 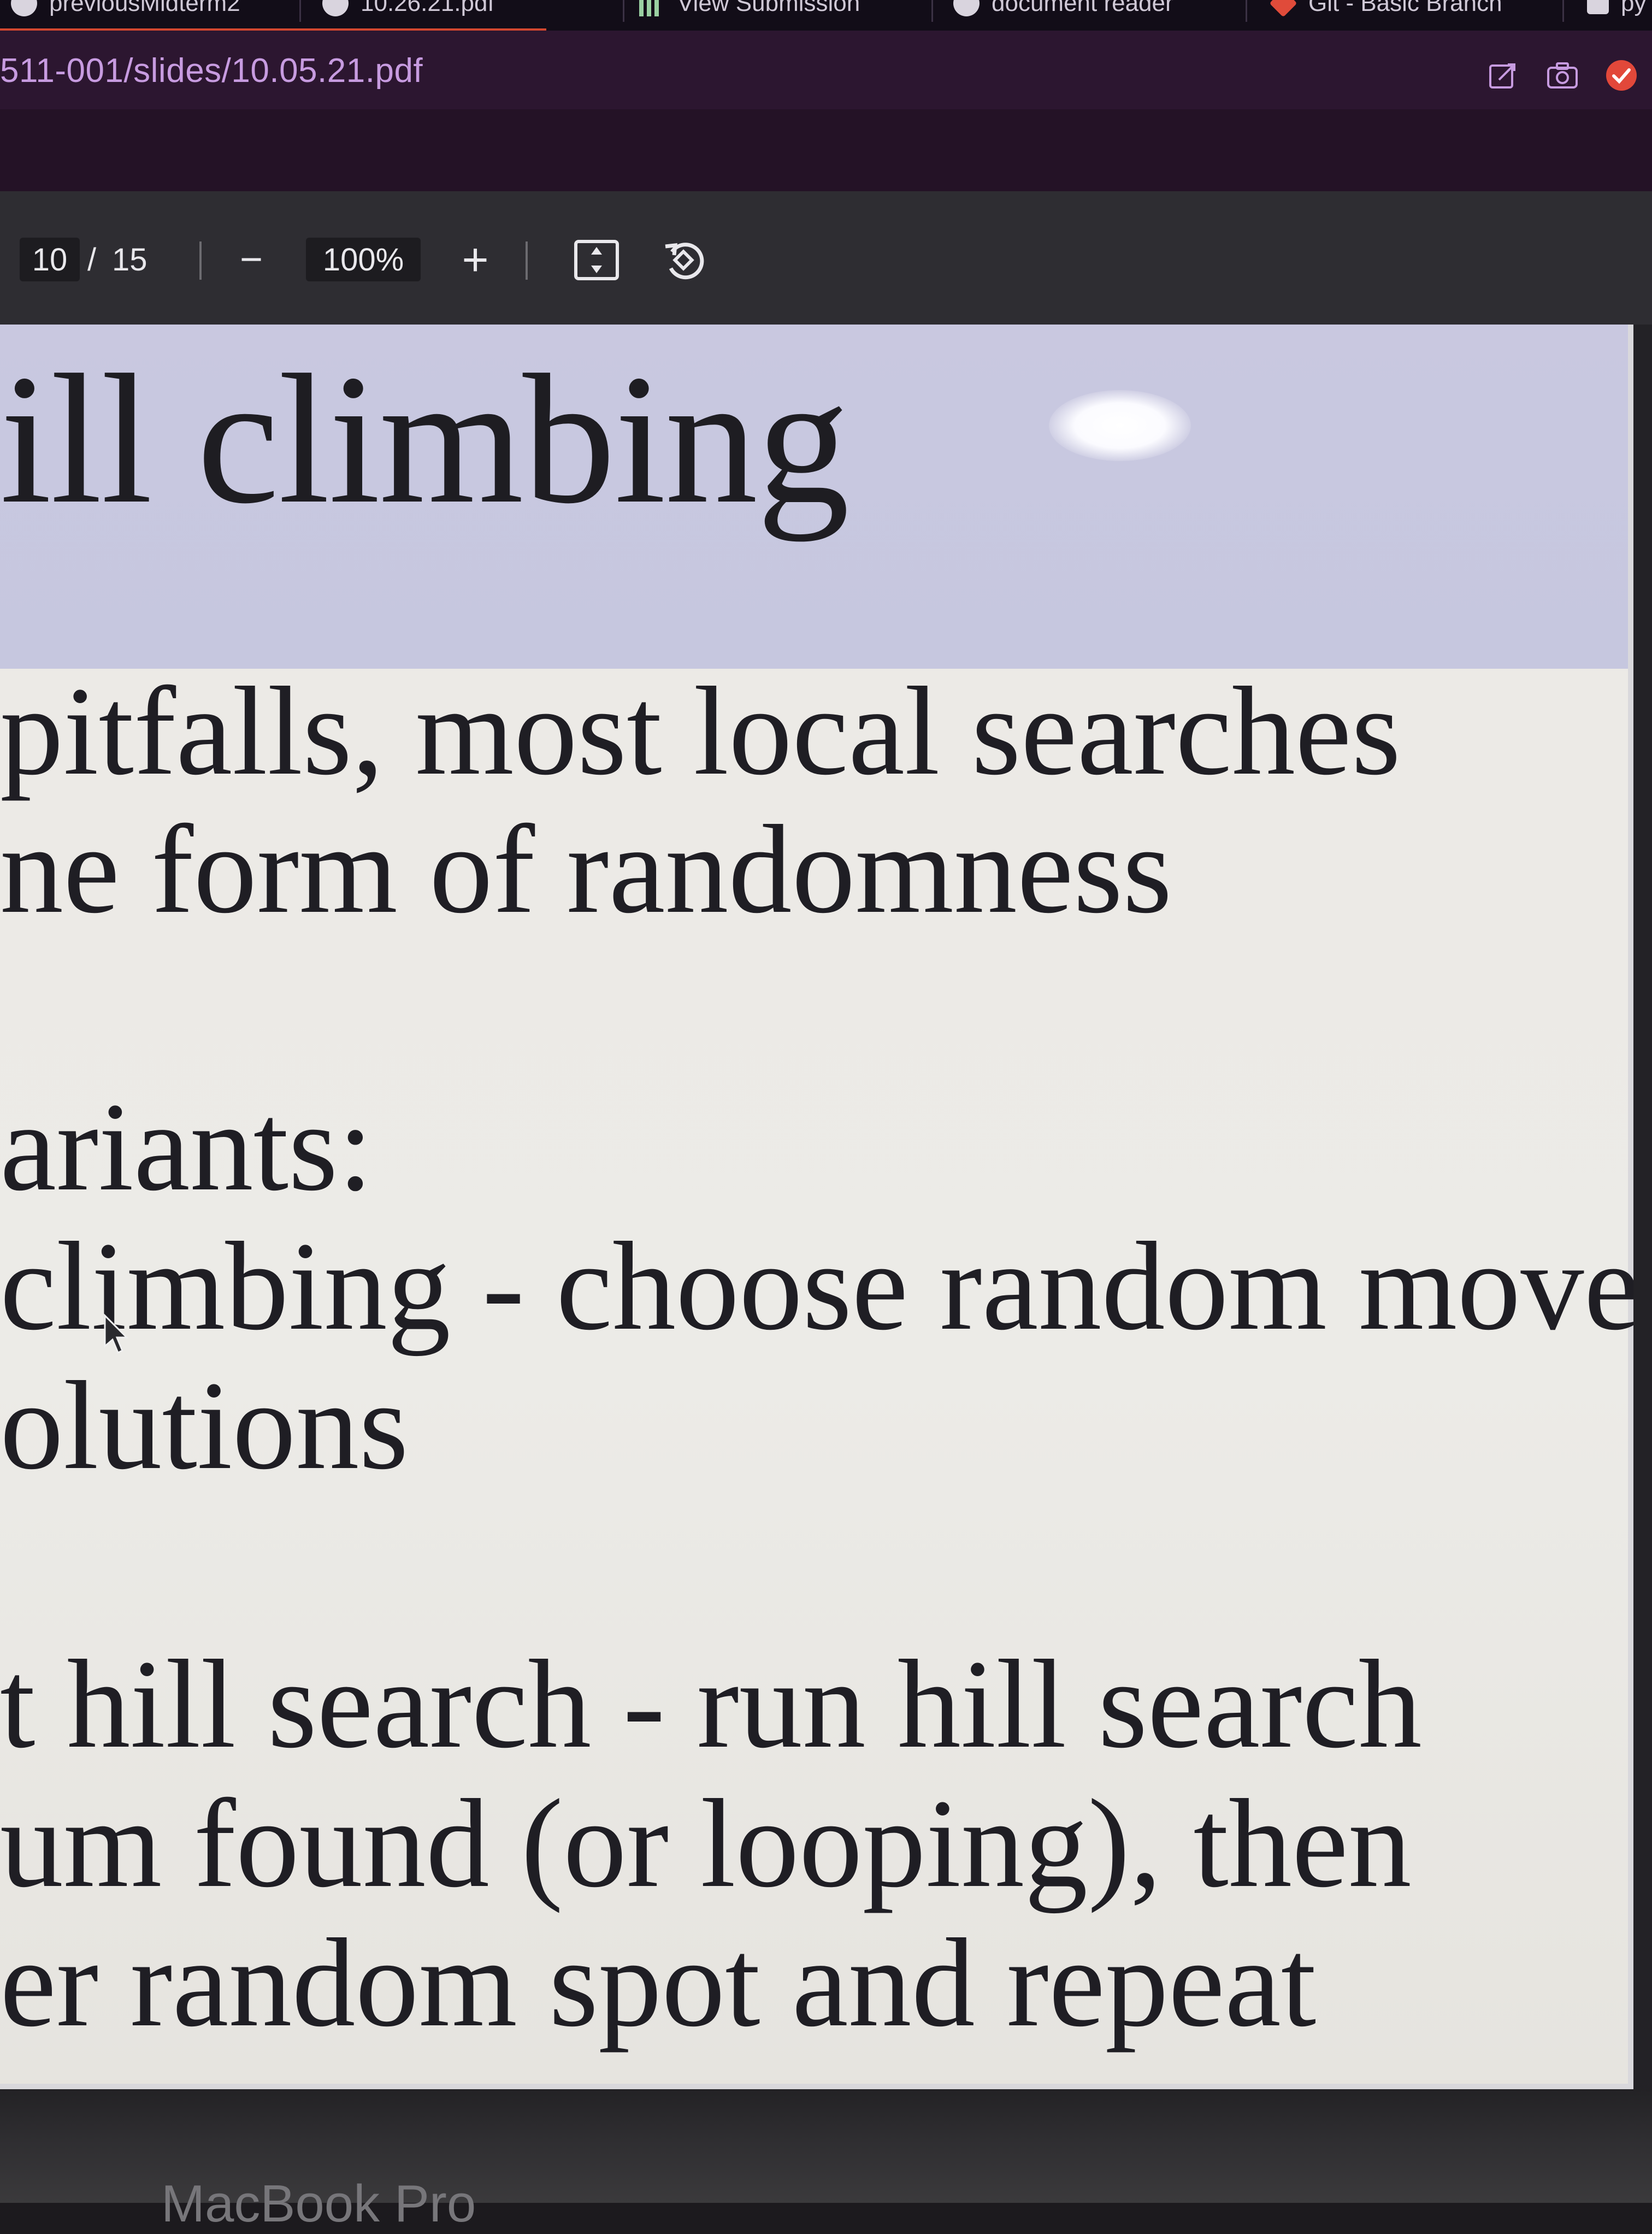 I want to click on tab-view-submission: View Submission, so click(x=749, y=10).